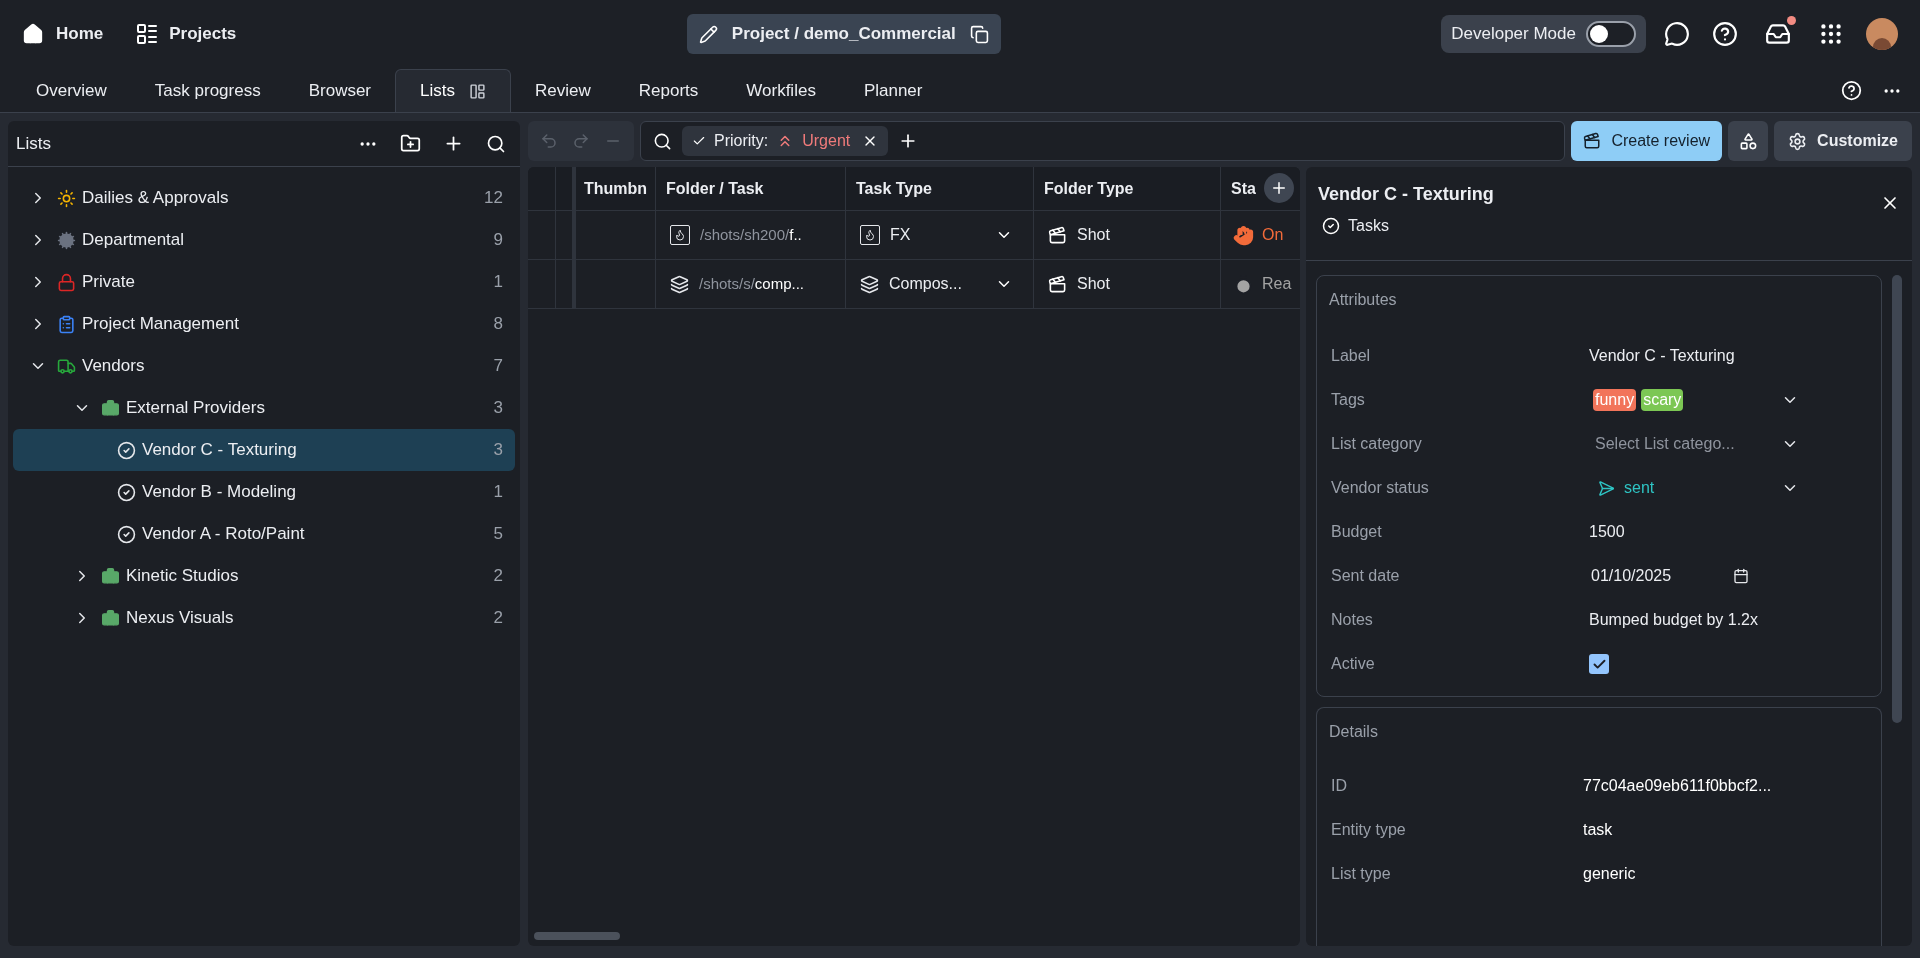 This screenshot has height=958, width=1920. Describe the element at coordinates (264, 366) in the screenshot. I see `tree-item: Vendors 7` at that location.